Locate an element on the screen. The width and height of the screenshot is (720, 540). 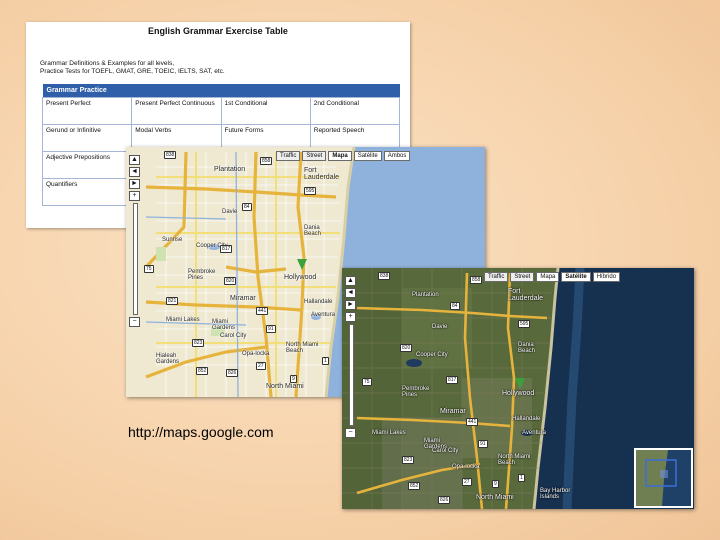
zoom-control: ▲ ◄ ► + − is located at coordinates (134, 242).